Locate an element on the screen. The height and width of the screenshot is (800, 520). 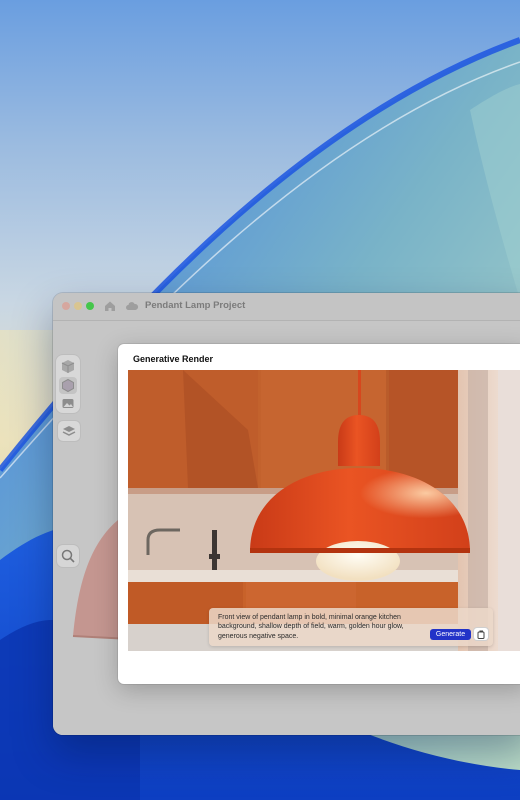
tool-rail is located at coordinates (68, 384).